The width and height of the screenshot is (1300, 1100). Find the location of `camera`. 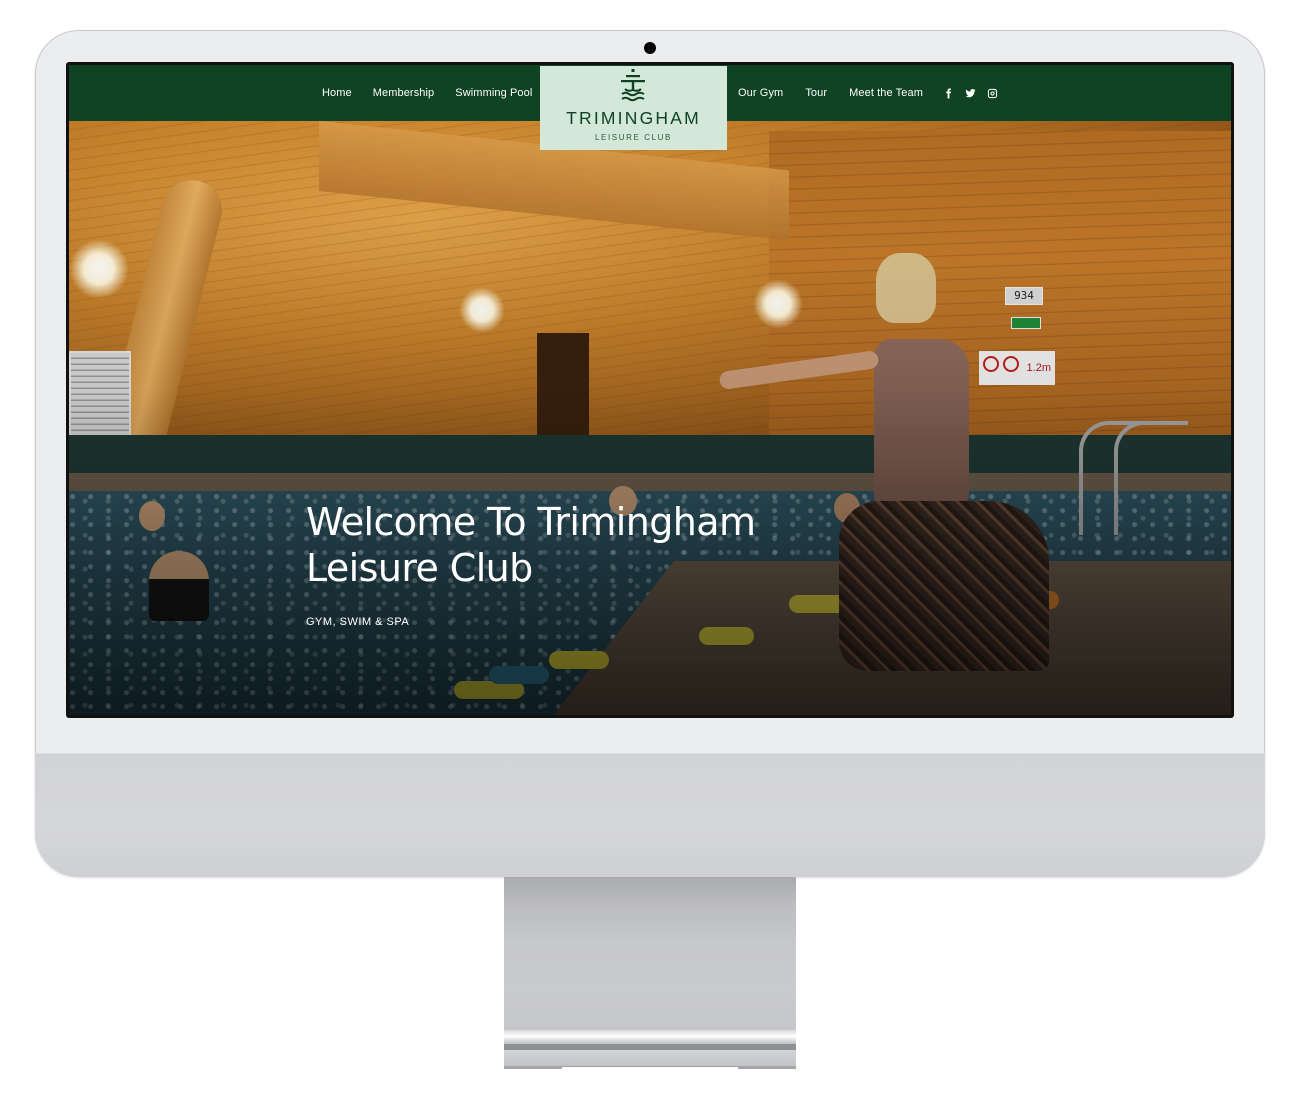

camera is located at coordinates (650, 48).